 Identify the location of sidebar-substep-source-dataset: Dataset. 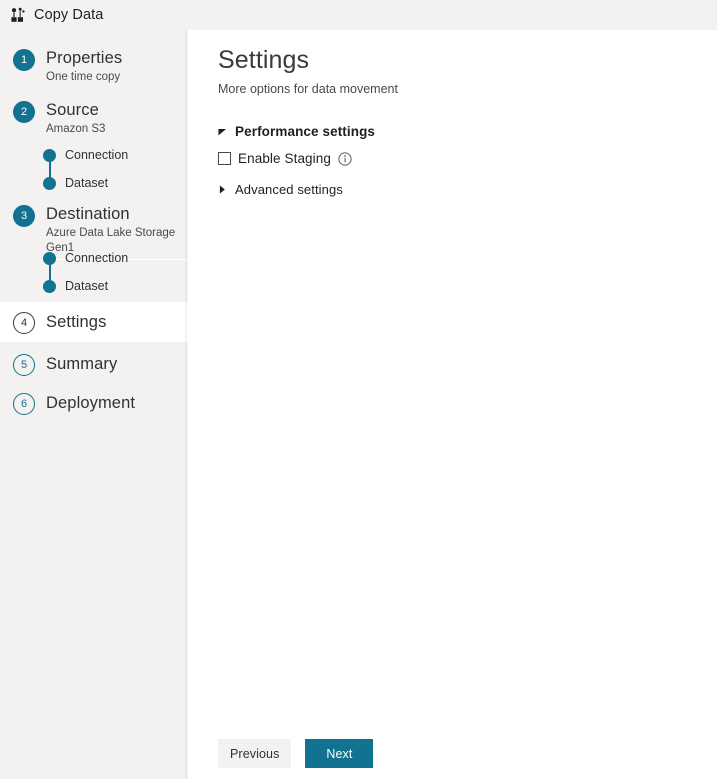
(94, 183).